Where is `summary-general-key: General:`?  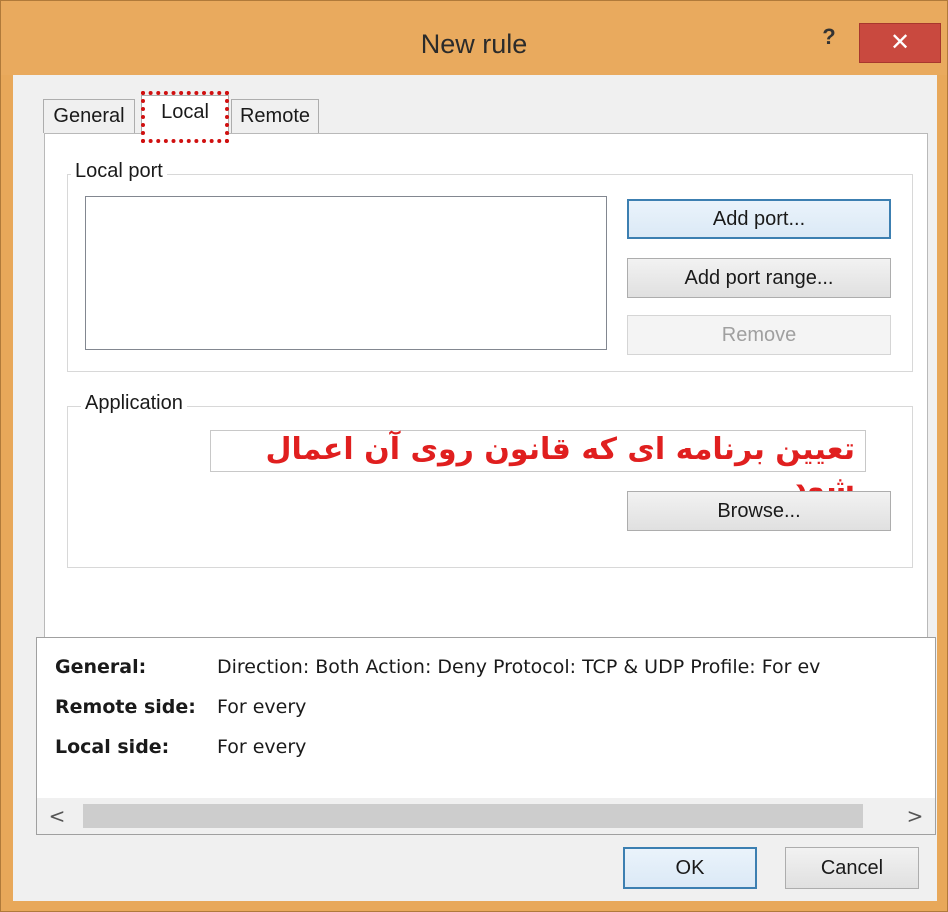 summary-general-key: General: is located at coordinates (101, 667).